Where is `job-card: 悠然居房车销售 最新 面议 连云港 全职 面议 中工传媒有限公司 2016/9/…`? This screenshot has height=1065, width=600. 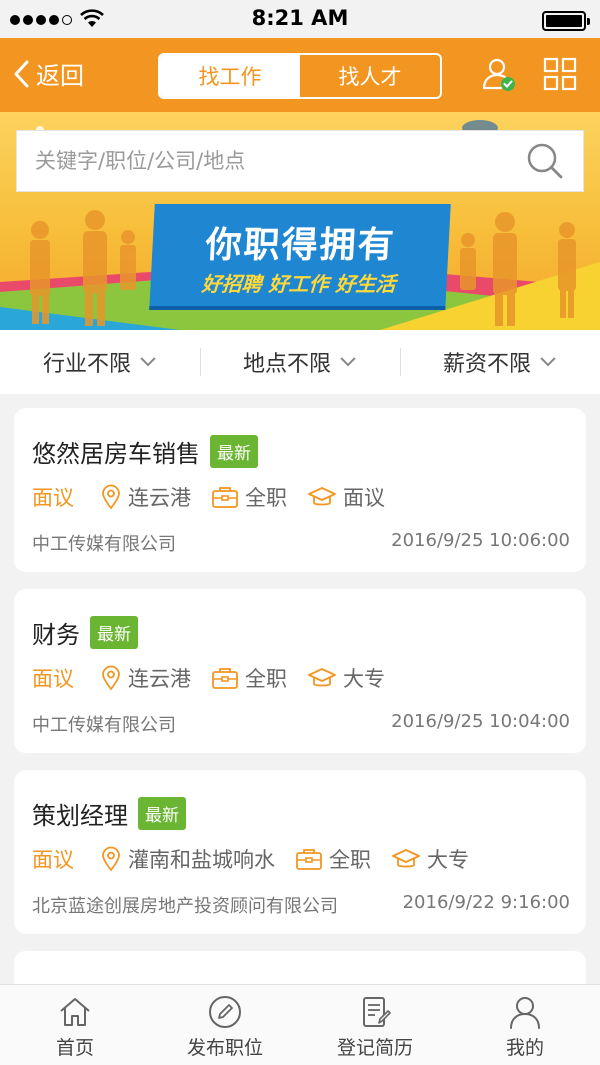 job-card: 悠然居房车销售 最新 面议 连云港 全职 面议 中工传媒有限公司 2016/9/… is located at coordinates (300, 490).